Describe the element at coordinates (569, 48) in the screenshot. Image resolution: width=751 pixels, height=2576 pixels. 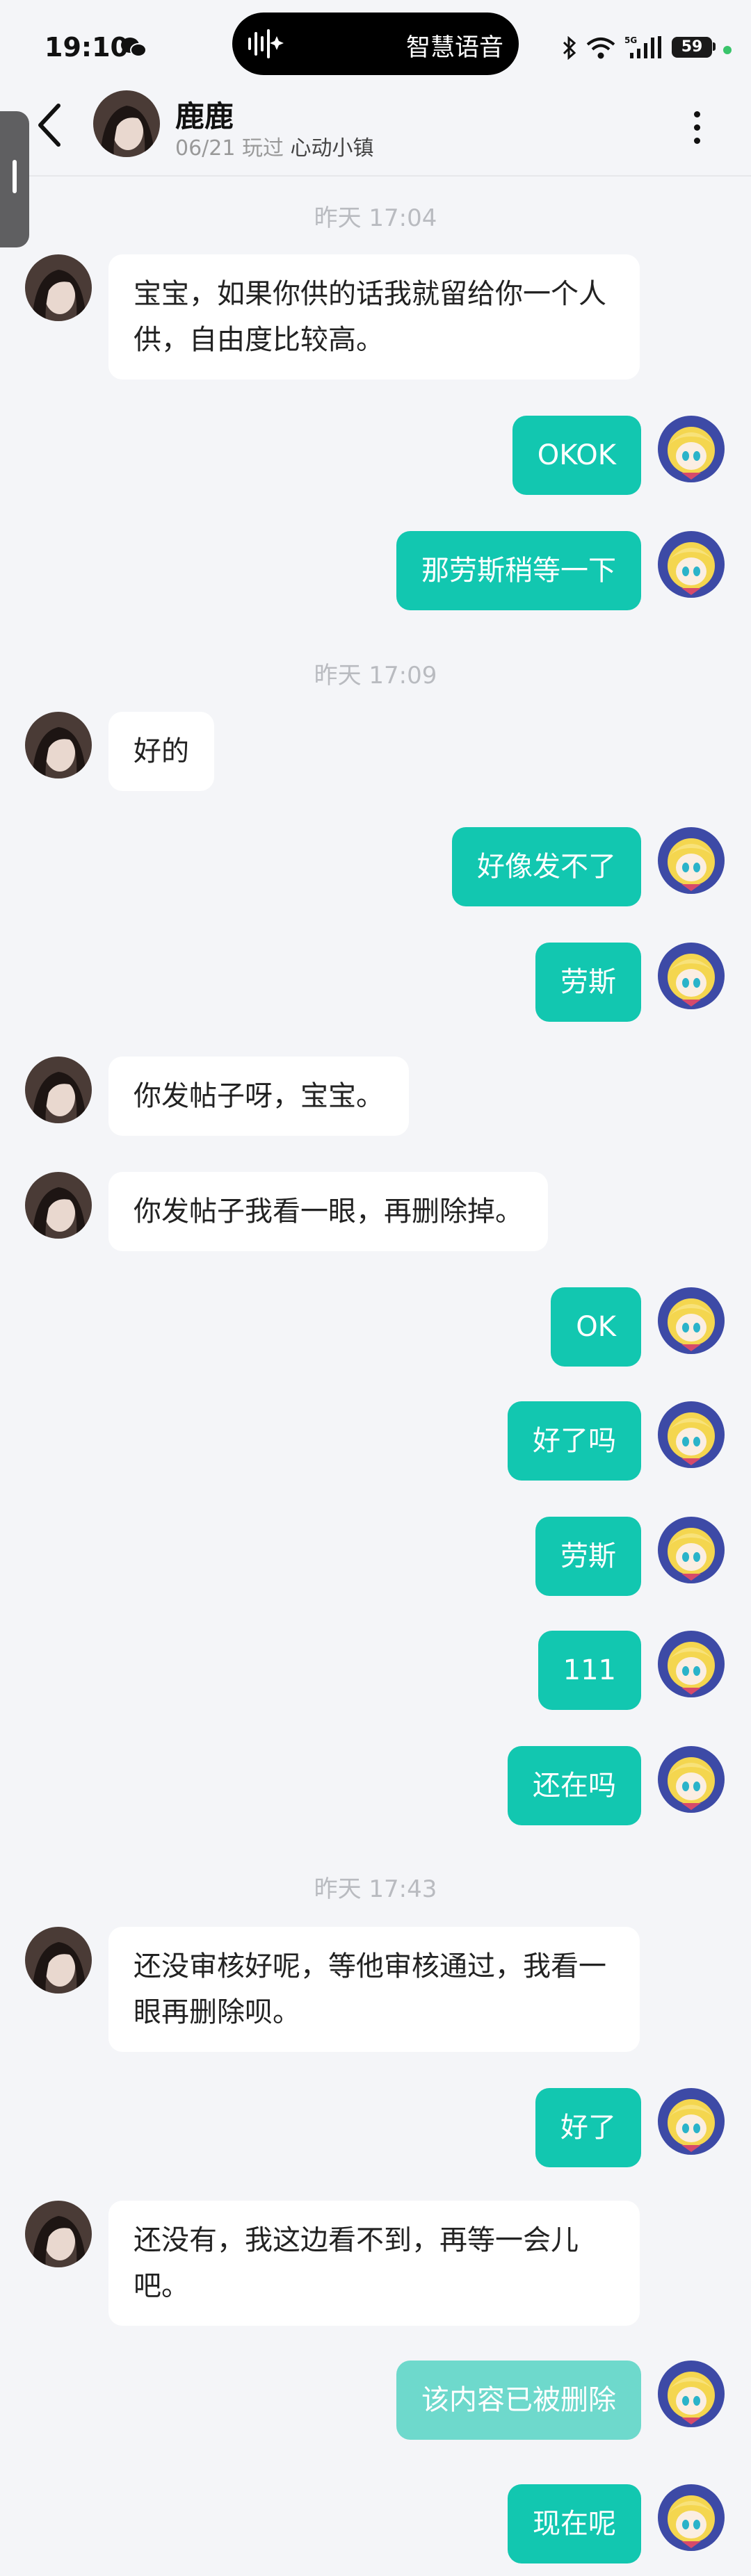
I see `bluetooth-icon` at that location.